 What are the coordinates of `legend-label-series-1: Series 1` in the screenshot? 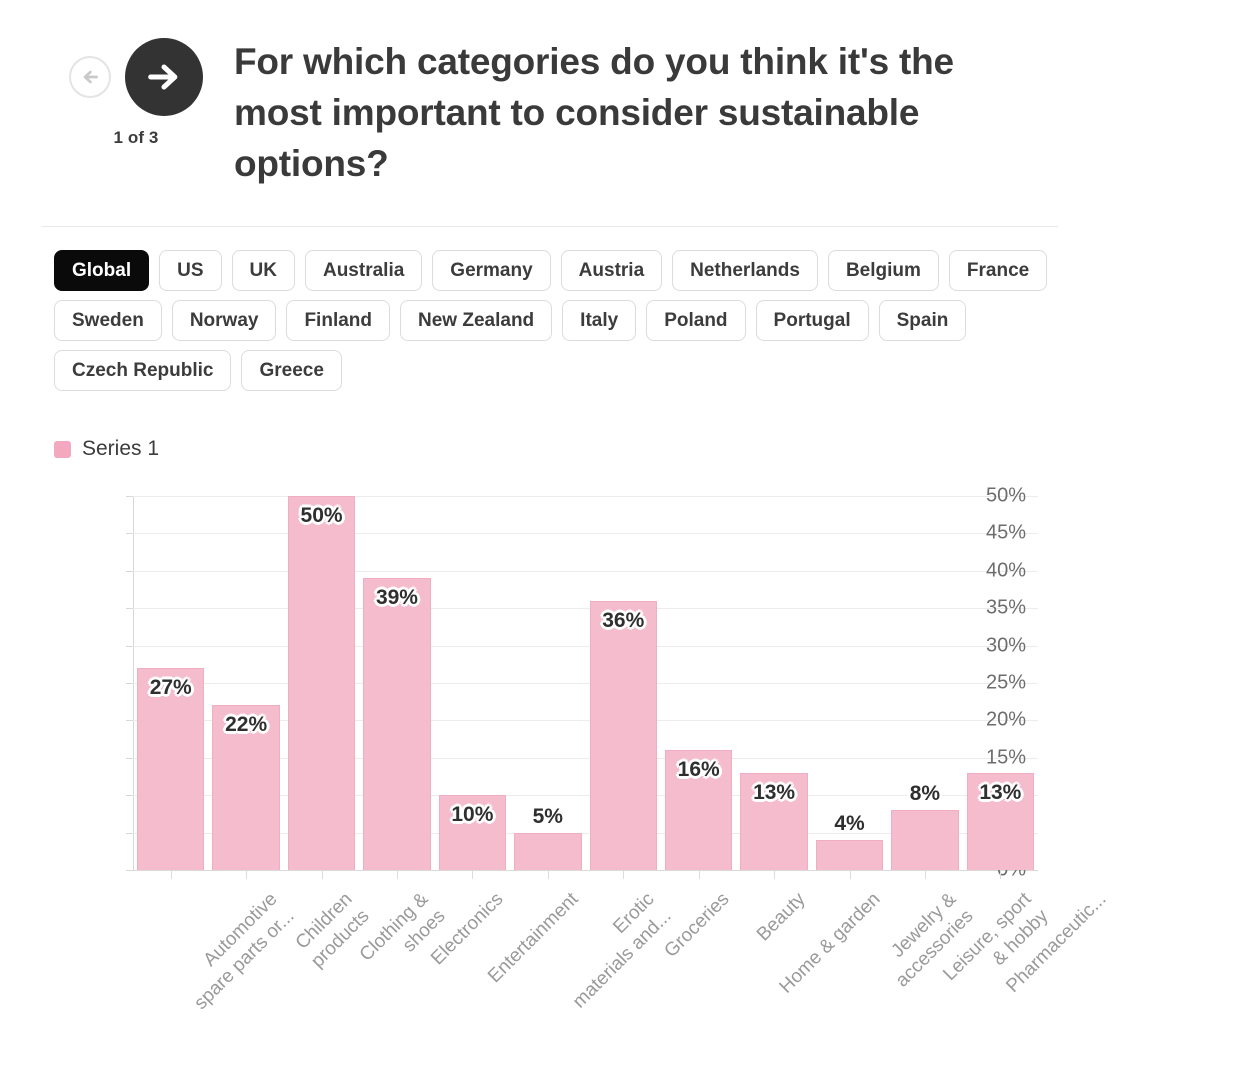 It's located at (121, 448).